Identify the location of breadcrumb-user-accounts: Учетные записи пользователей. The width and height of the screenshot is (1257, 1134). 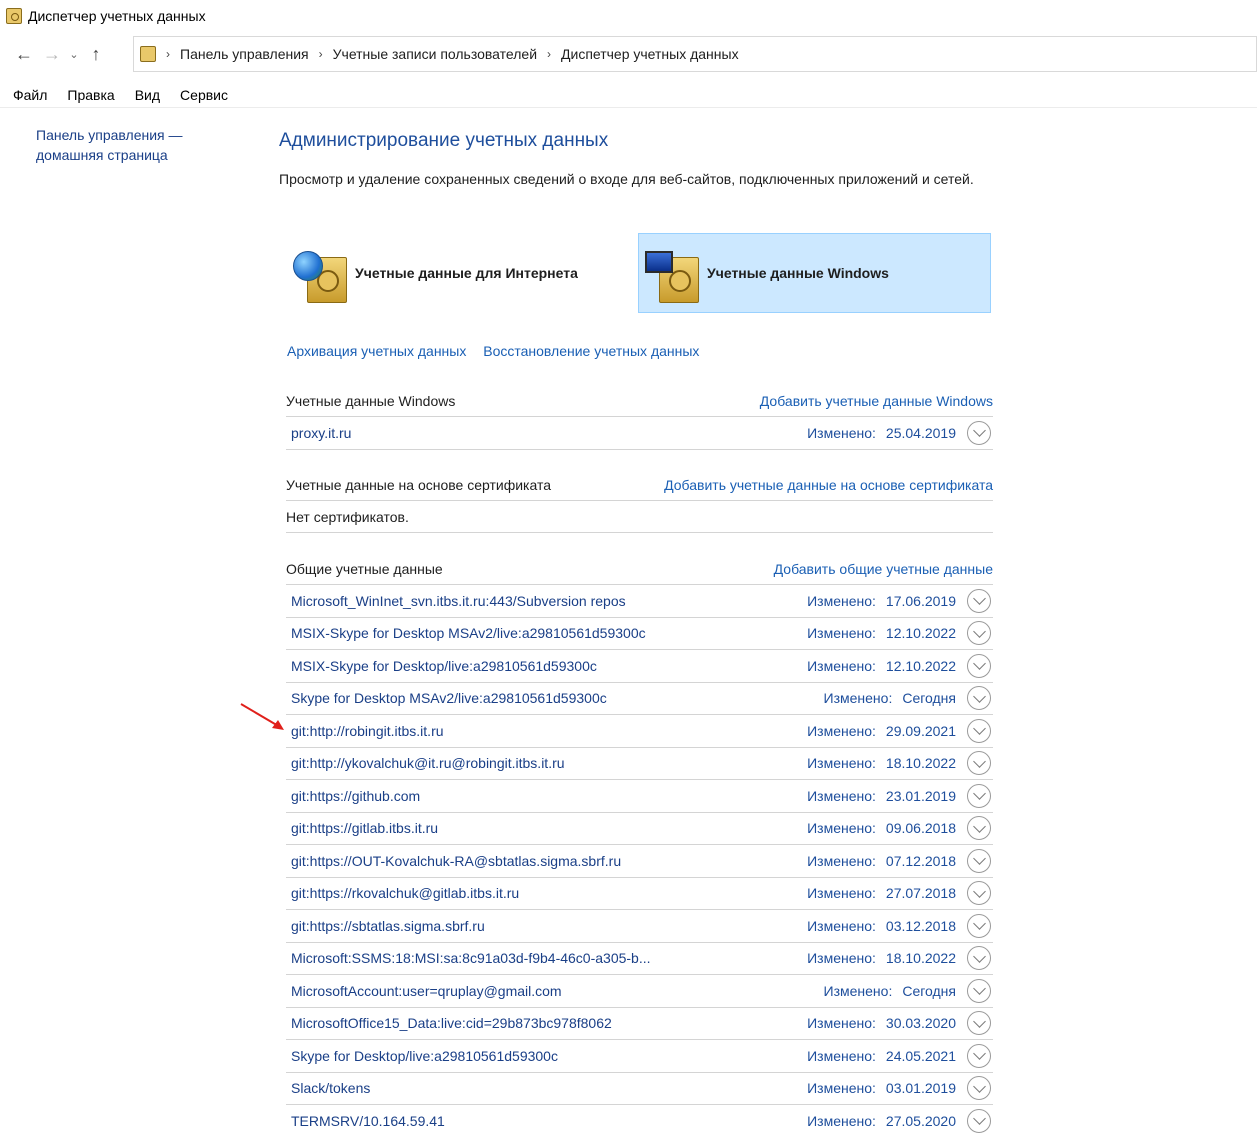
(435, 54).